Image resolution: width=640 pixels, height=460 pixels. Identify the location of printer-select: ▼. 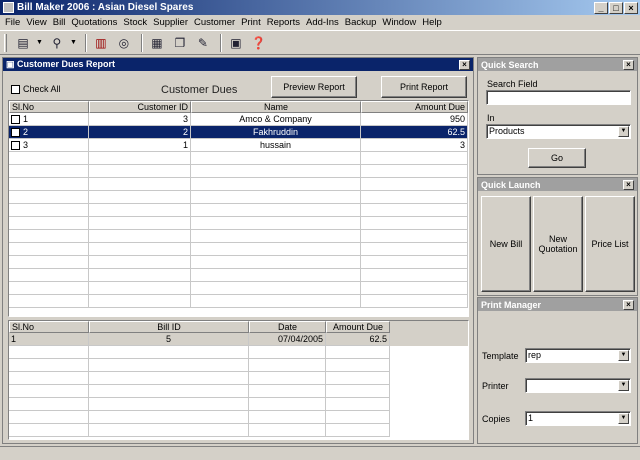
(578, 385).